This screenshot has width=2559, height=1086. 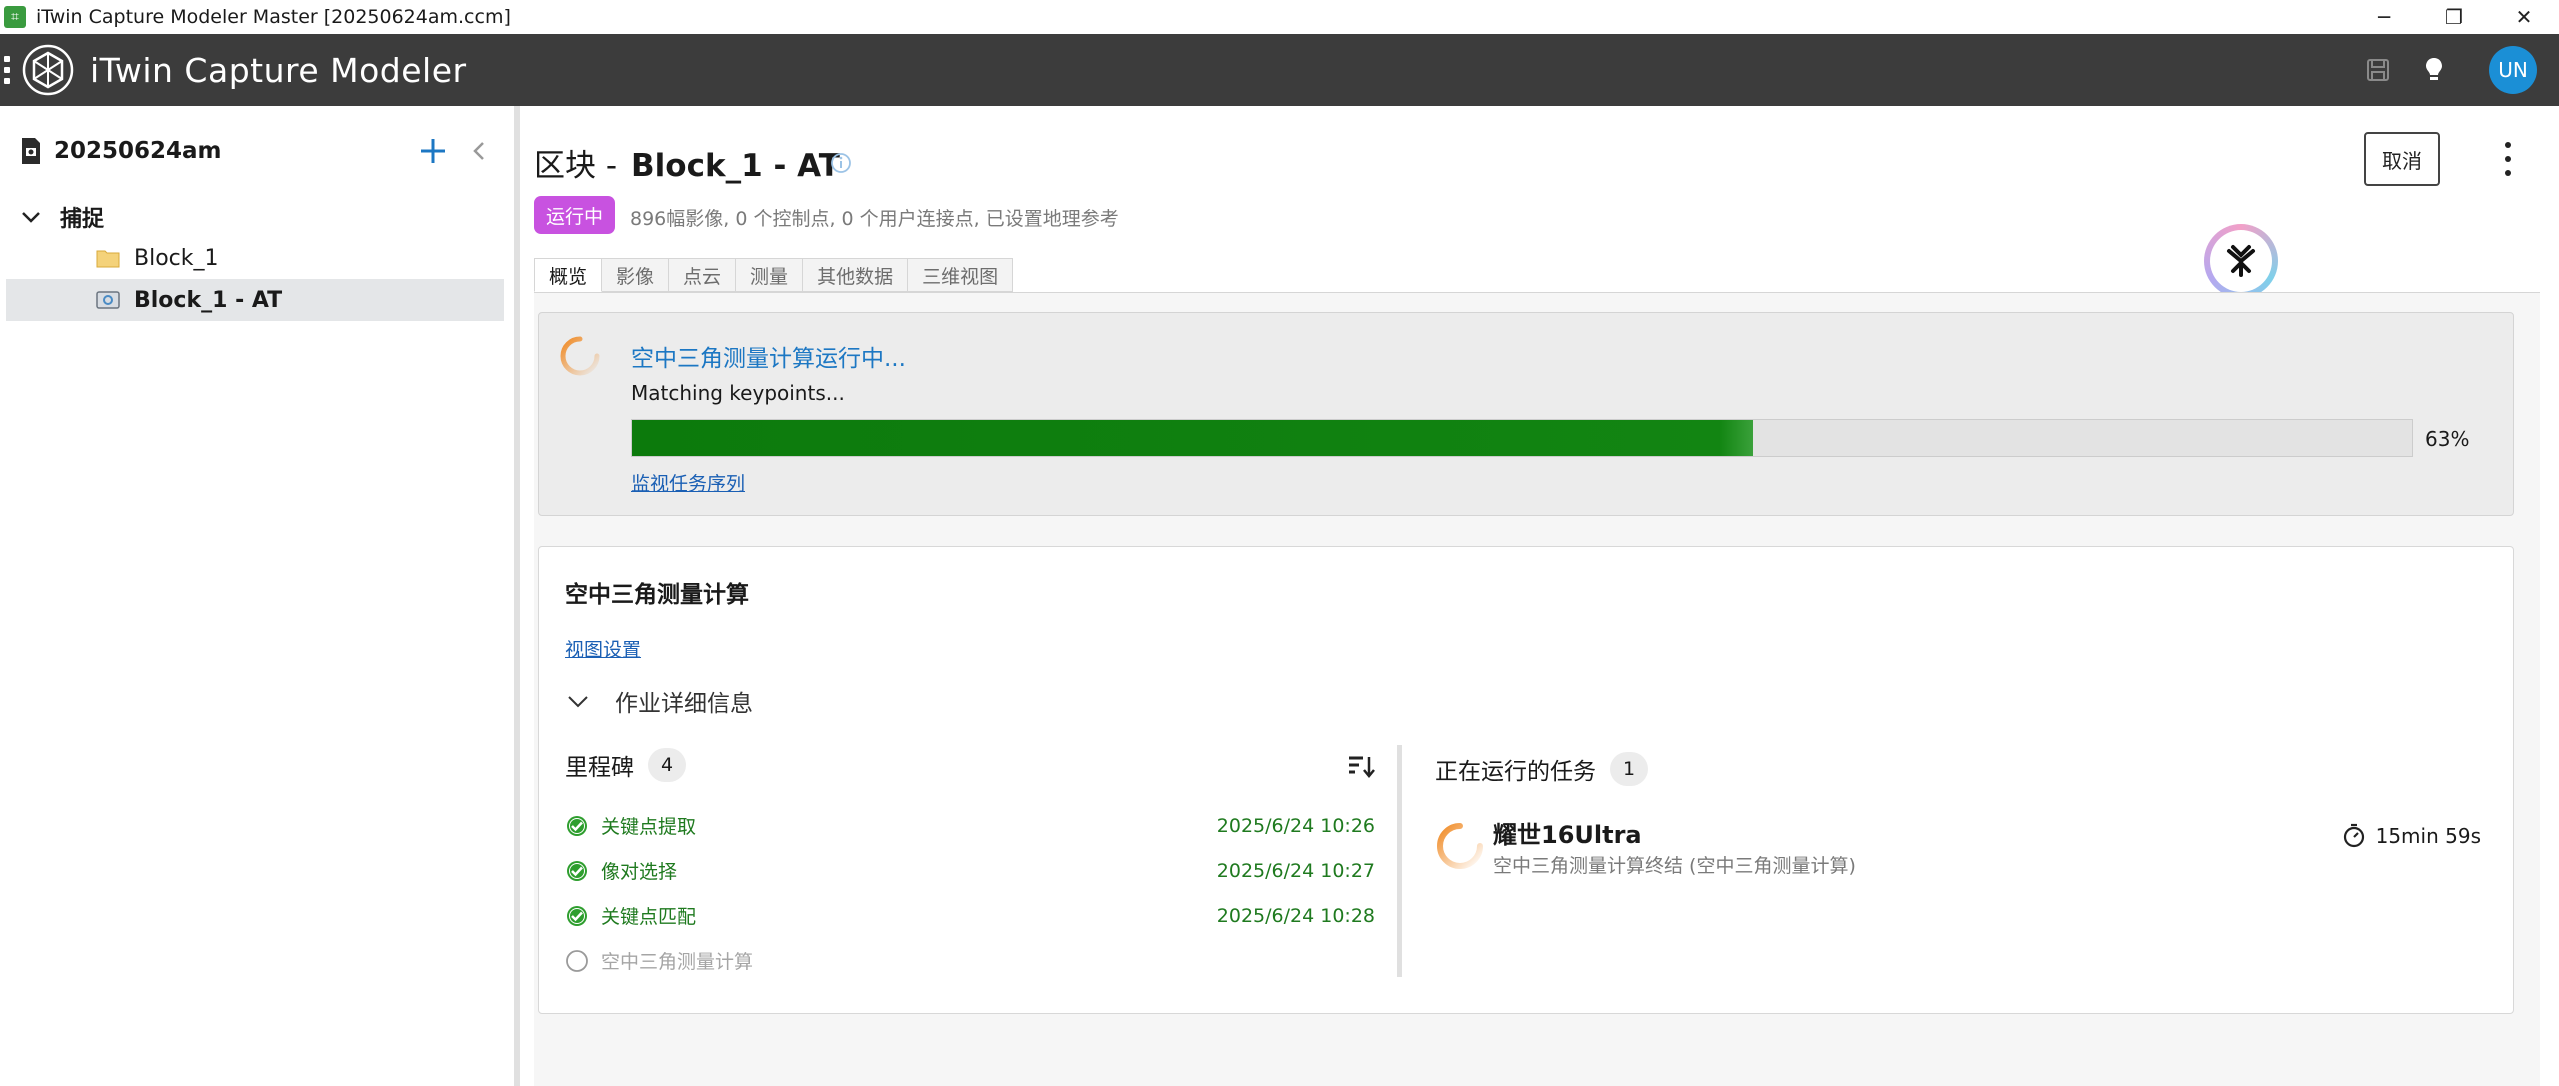 I want to click on project-name: 20250624am, so click(x=138, y=151).